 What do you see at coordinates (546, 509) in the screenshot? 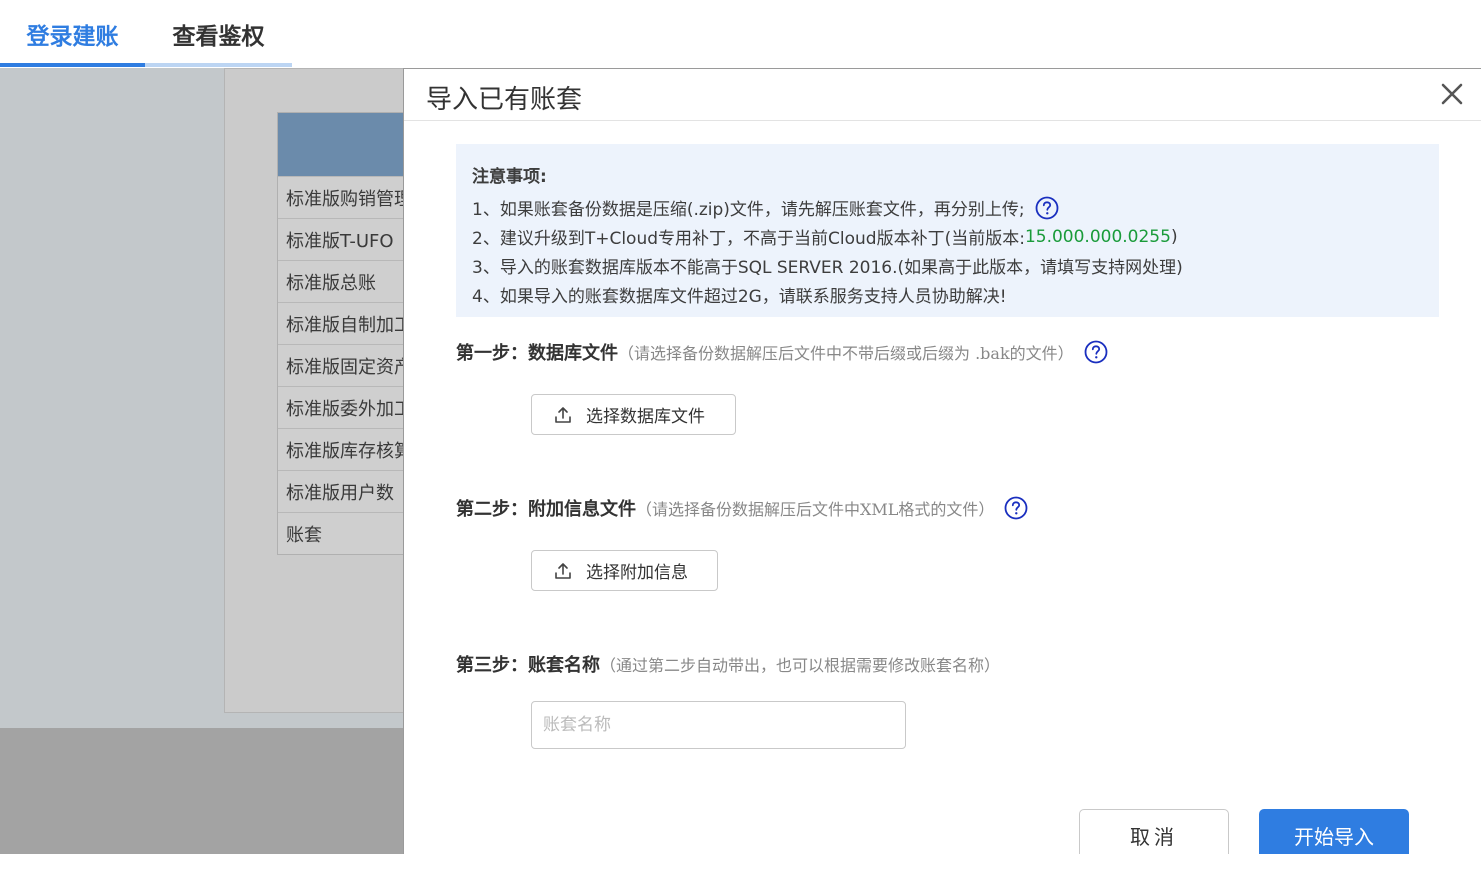
I see `step-2-label: 第二步：附加信息文件` at bounding box center [546, 509].